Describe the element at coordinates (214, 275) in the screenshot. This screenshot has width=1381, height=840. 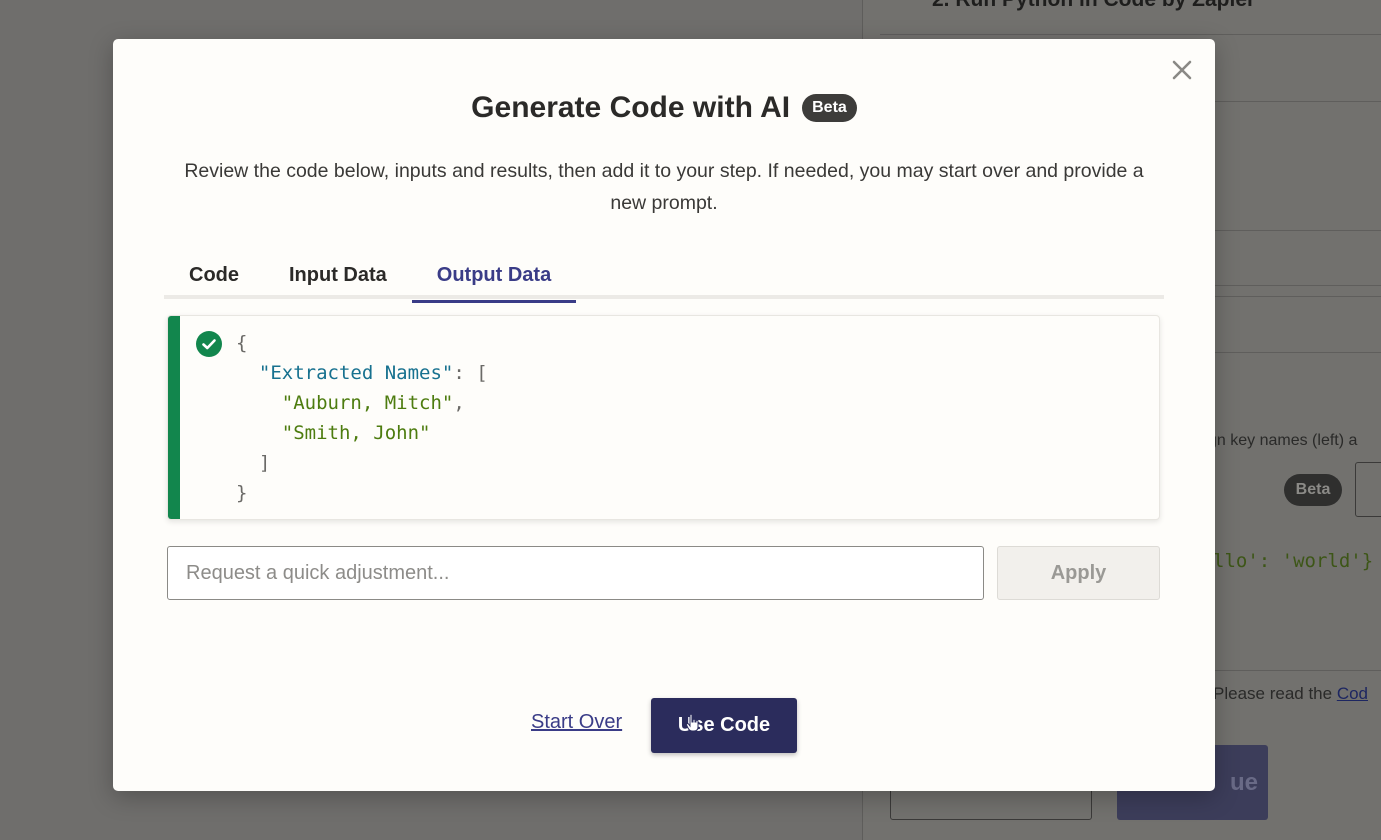
I see `tab-code: Code` at that location.